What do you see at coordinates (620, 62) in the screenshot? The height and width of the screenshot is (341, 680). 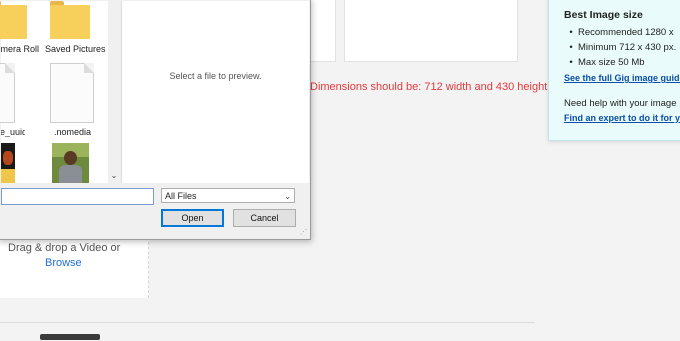 I see `guideline-item: Max size 50 Mb` at bounding box center [620, 62].